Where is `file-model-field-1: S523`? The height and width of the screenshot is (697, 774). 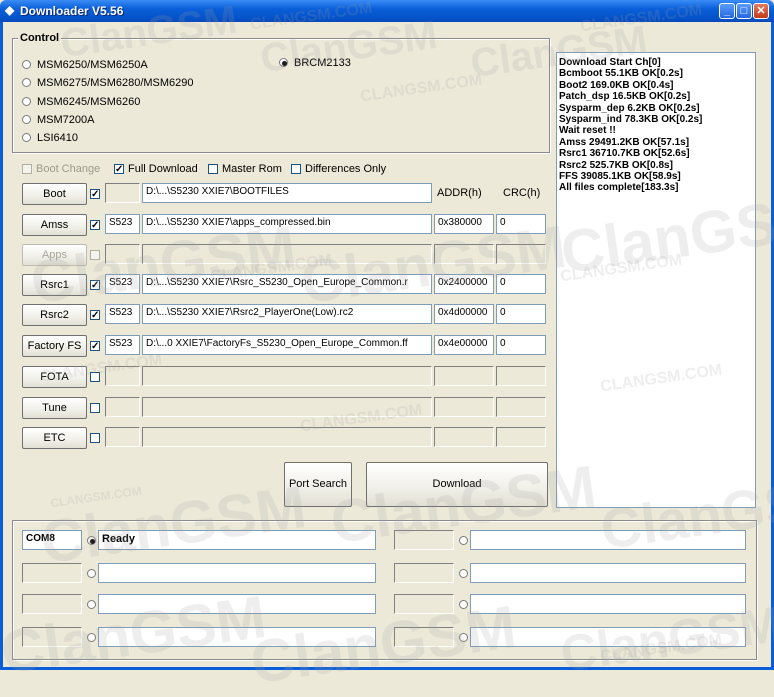
file-model-field-1: S523 is located at coordinates (122, 224).